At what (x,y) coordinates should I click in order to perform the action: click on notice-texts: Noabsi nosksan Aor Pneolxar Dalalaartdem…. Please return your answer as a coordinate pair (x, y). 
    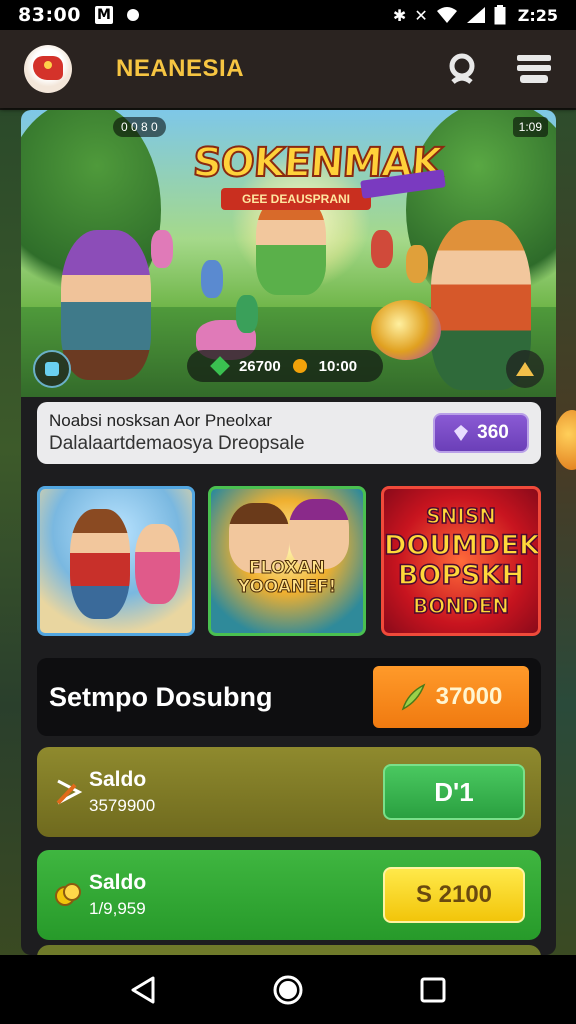
    Looking at the image, I should click on (241, 433).